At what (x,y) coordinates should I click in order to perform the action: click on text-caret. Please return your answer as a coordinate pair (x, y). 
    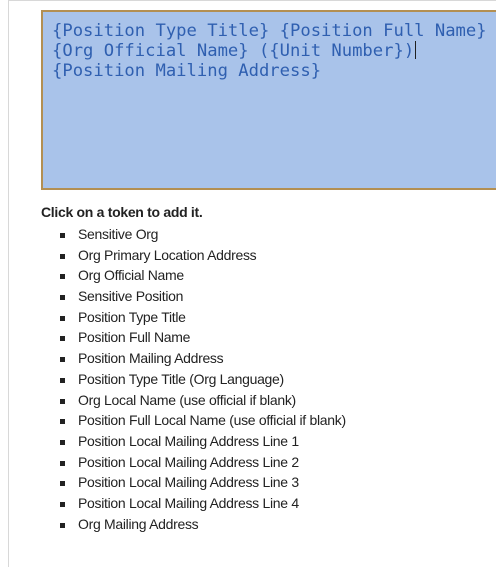
    Looking at the image, I should click on (416, 50).